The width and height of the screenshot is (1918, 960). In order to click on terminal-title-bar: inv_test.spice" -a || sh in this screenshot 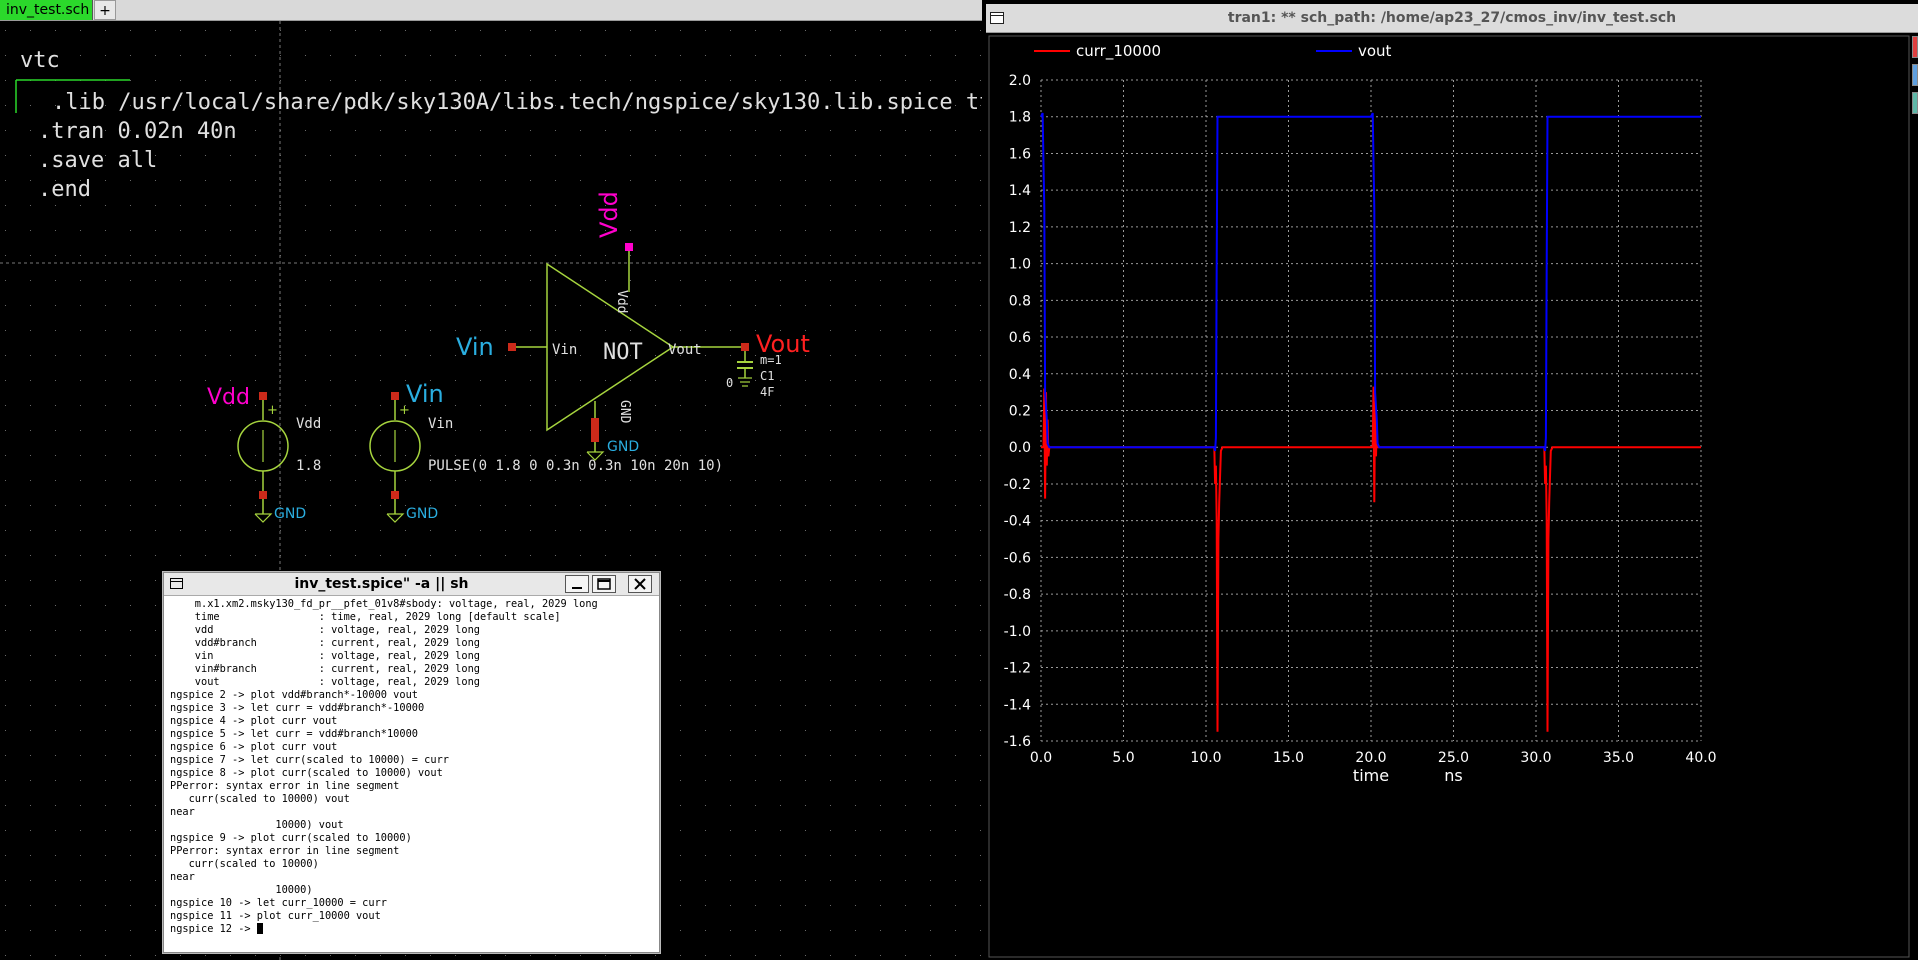, I will do `click(411, 584)`.